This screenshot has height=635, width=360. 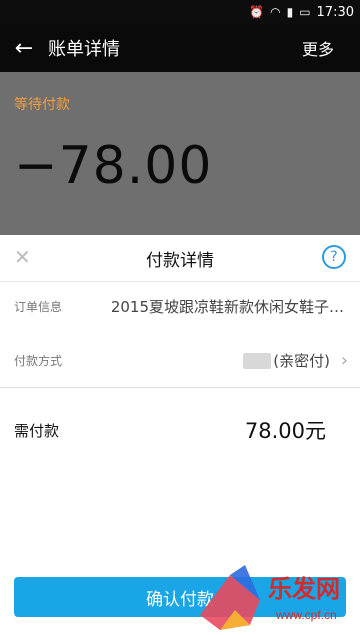 I want to click on amount-due-row: 需付款 78.00元, so click(x=180, y=430).